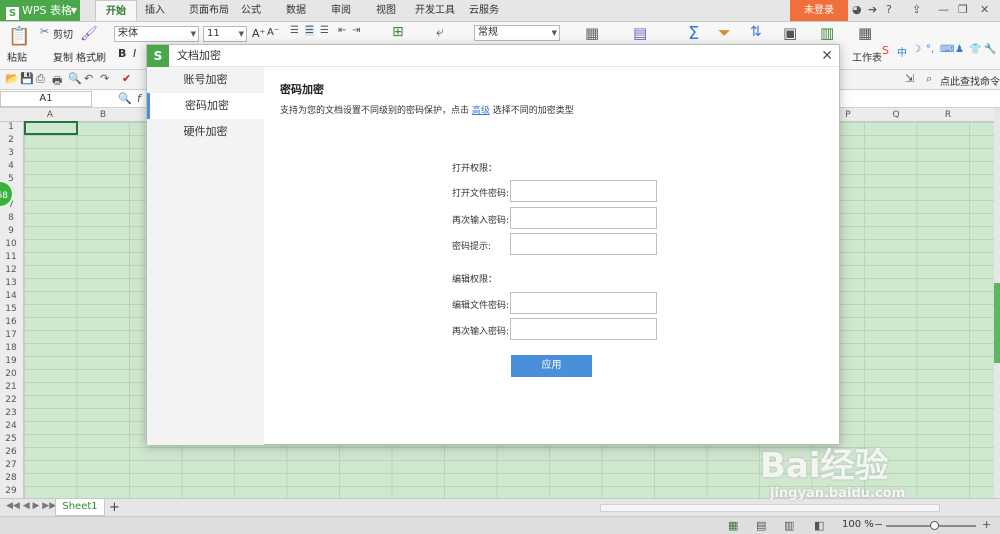 This screenshot has width=1000, height=534. What do you see at coordinates (872, 9) in the screenshot?
I see `share-icon: ➔` at bounding box center [872, 9].